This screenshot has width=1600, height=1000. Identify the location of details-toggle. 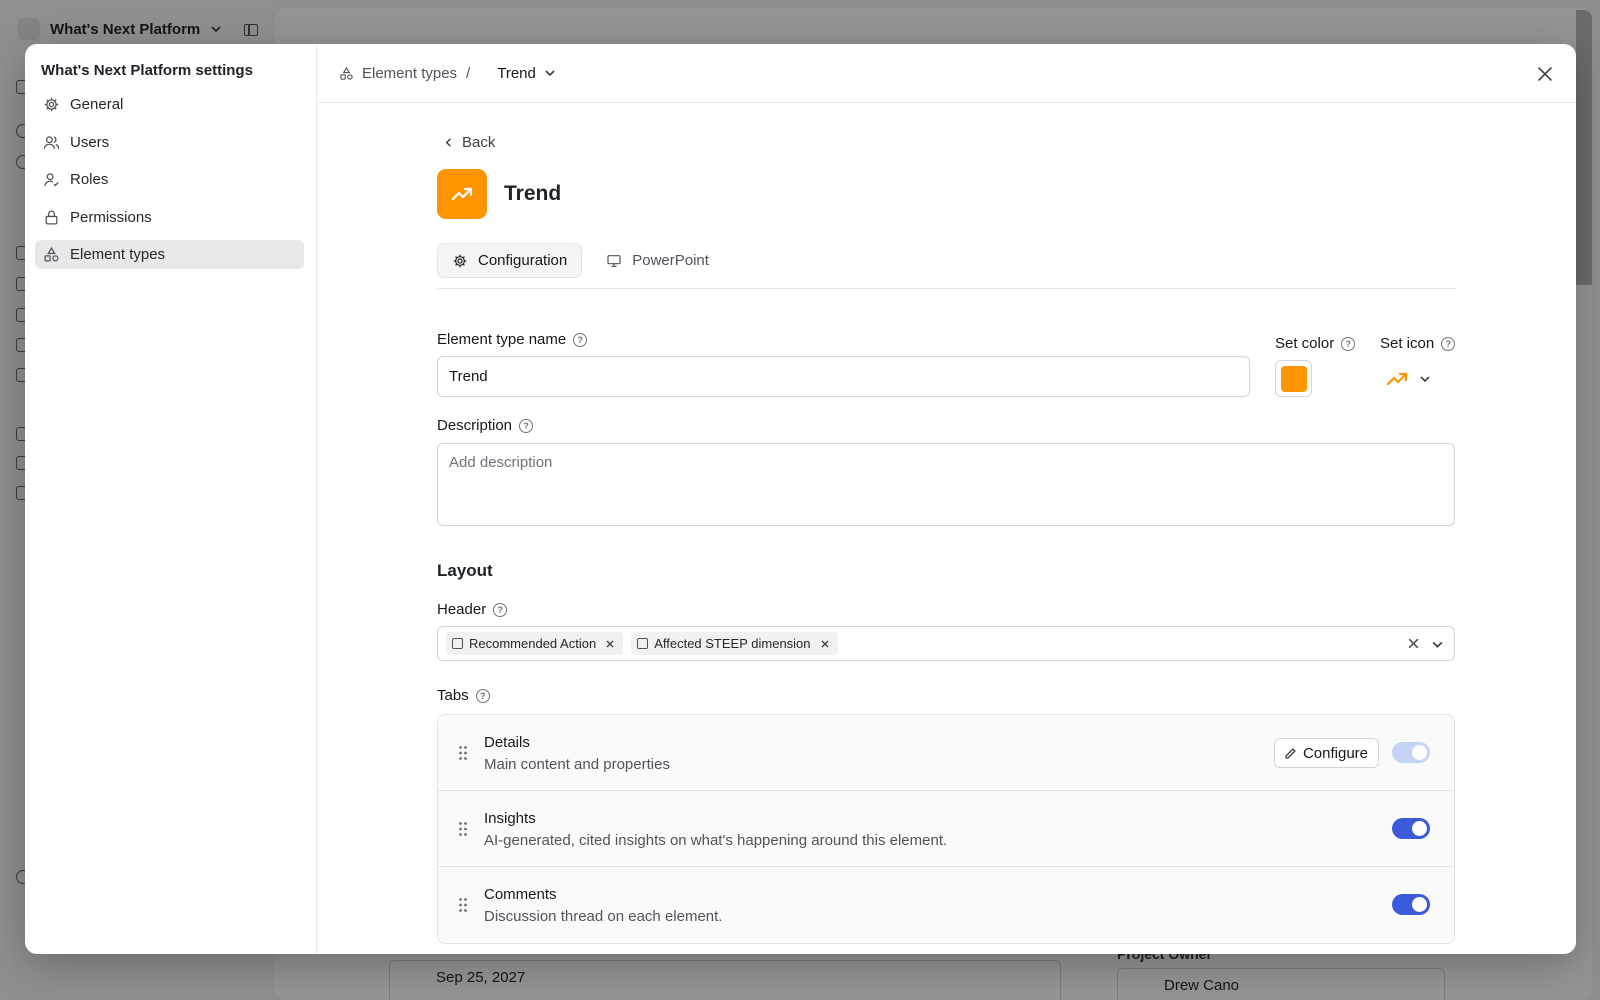
(1411, 752).